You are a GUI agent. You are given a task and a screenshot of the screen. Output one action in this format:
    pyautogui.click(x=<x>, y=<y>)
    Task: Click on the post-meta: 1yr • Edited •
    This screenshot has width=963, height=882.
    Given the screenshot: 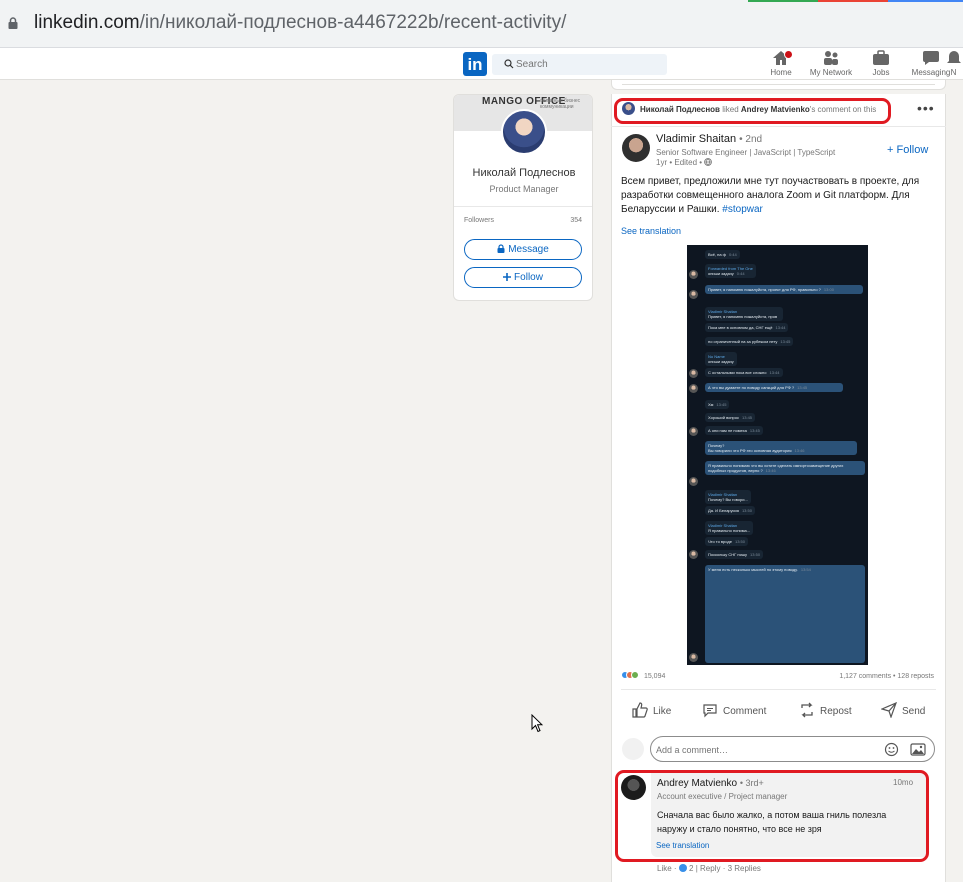 What is the action you would take?
    pyautogui.click(x=684, y=162)
    